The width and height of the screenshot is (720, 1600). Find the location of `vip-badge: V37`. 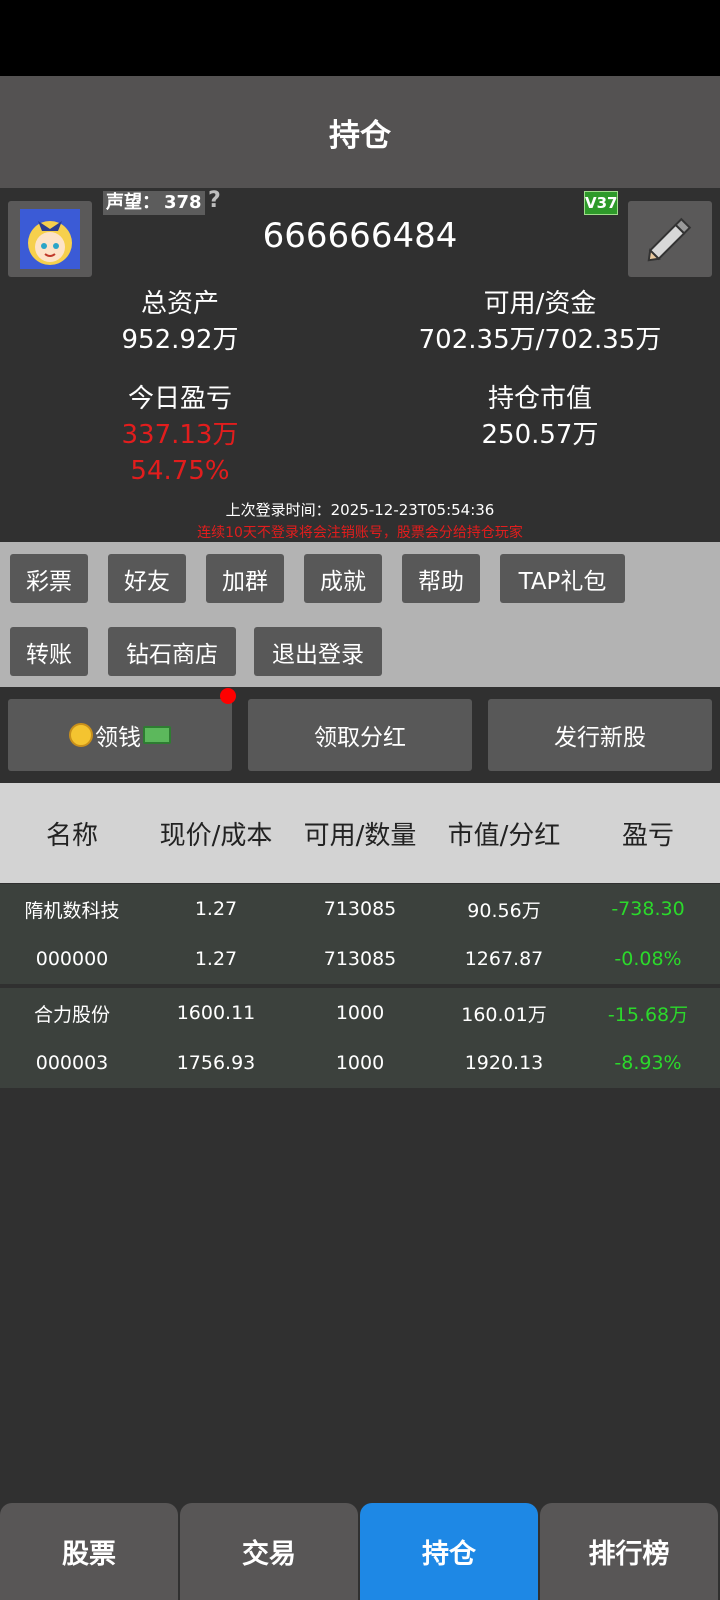

vip-badge: V37 is located at coordinates (601, 203).